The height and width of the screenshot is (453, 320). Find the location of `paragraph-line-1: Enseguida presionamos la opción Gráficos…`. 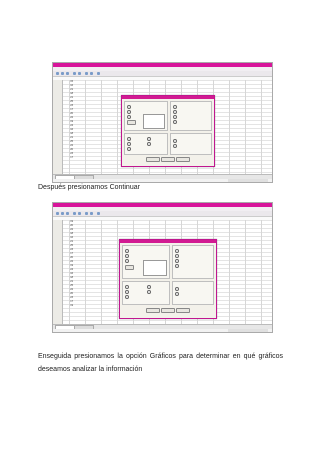

paragraph-line-1: Enseguida presionamos la opción Gráficos… is located at coordinates (160, 356).